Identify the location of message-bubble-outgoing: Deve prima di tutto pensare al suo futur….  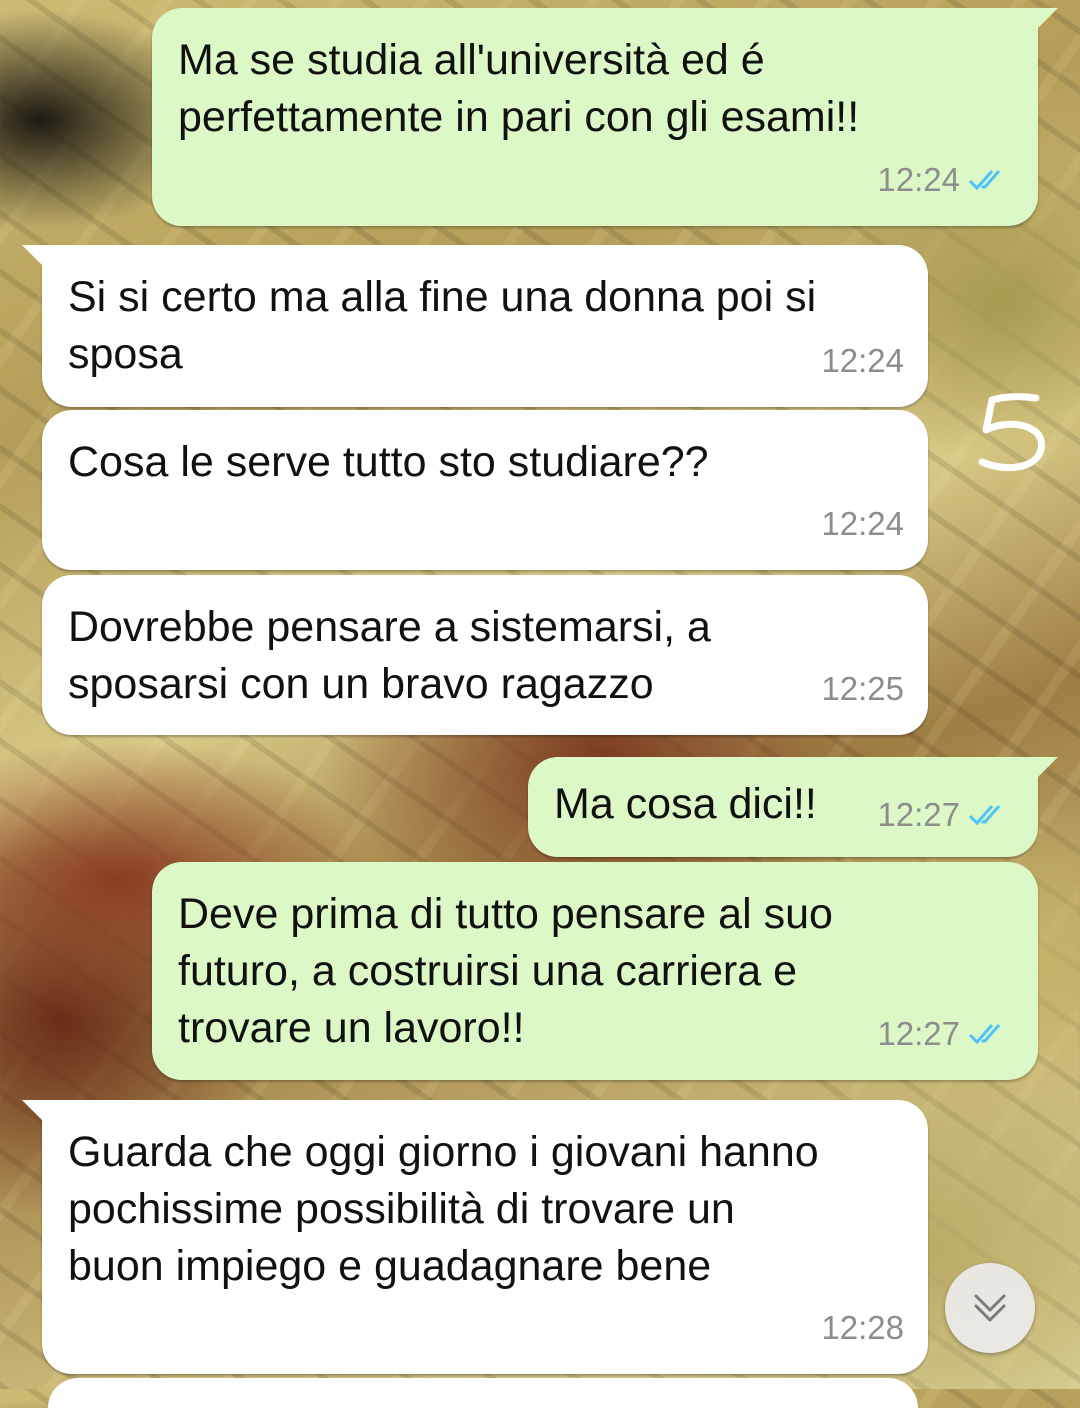
(595, 971).